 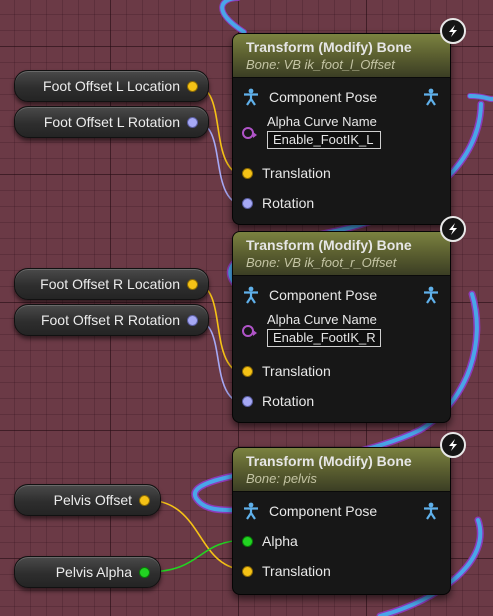 I want to click on alpha-curve-name-row: Alpha Curve Name Enable_FootIK_L, so click(x=341, y=135).